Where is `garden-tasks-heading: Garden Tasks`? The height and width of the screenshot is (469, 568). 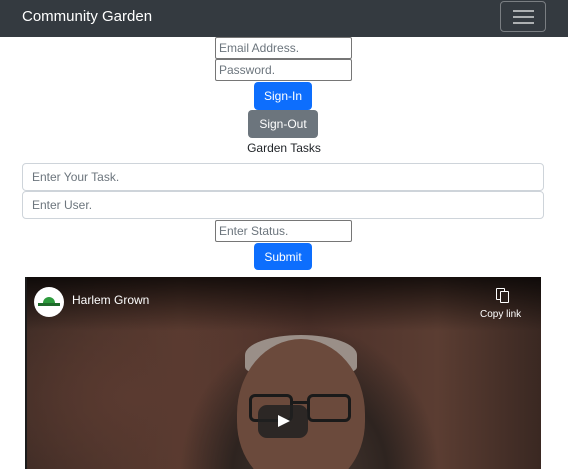
garden-tasks-heading: Garden Tasks is located at coordinates (284, 148).